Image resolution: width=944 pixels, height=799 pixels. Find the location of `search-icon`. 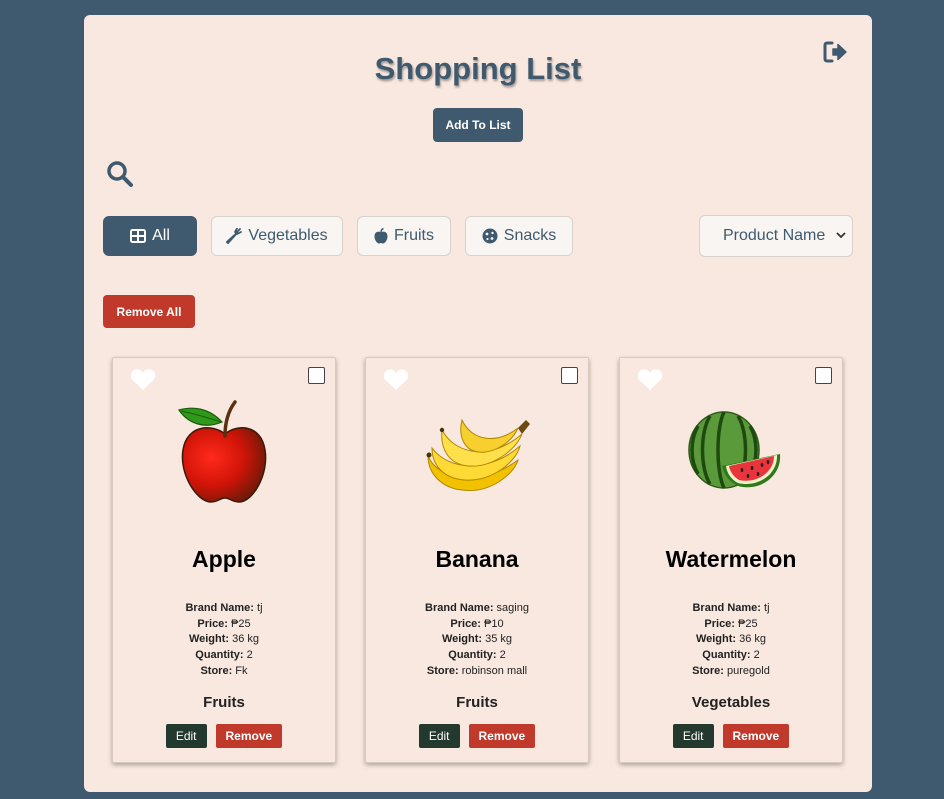

search-icon is located at coordinates (120, 174).